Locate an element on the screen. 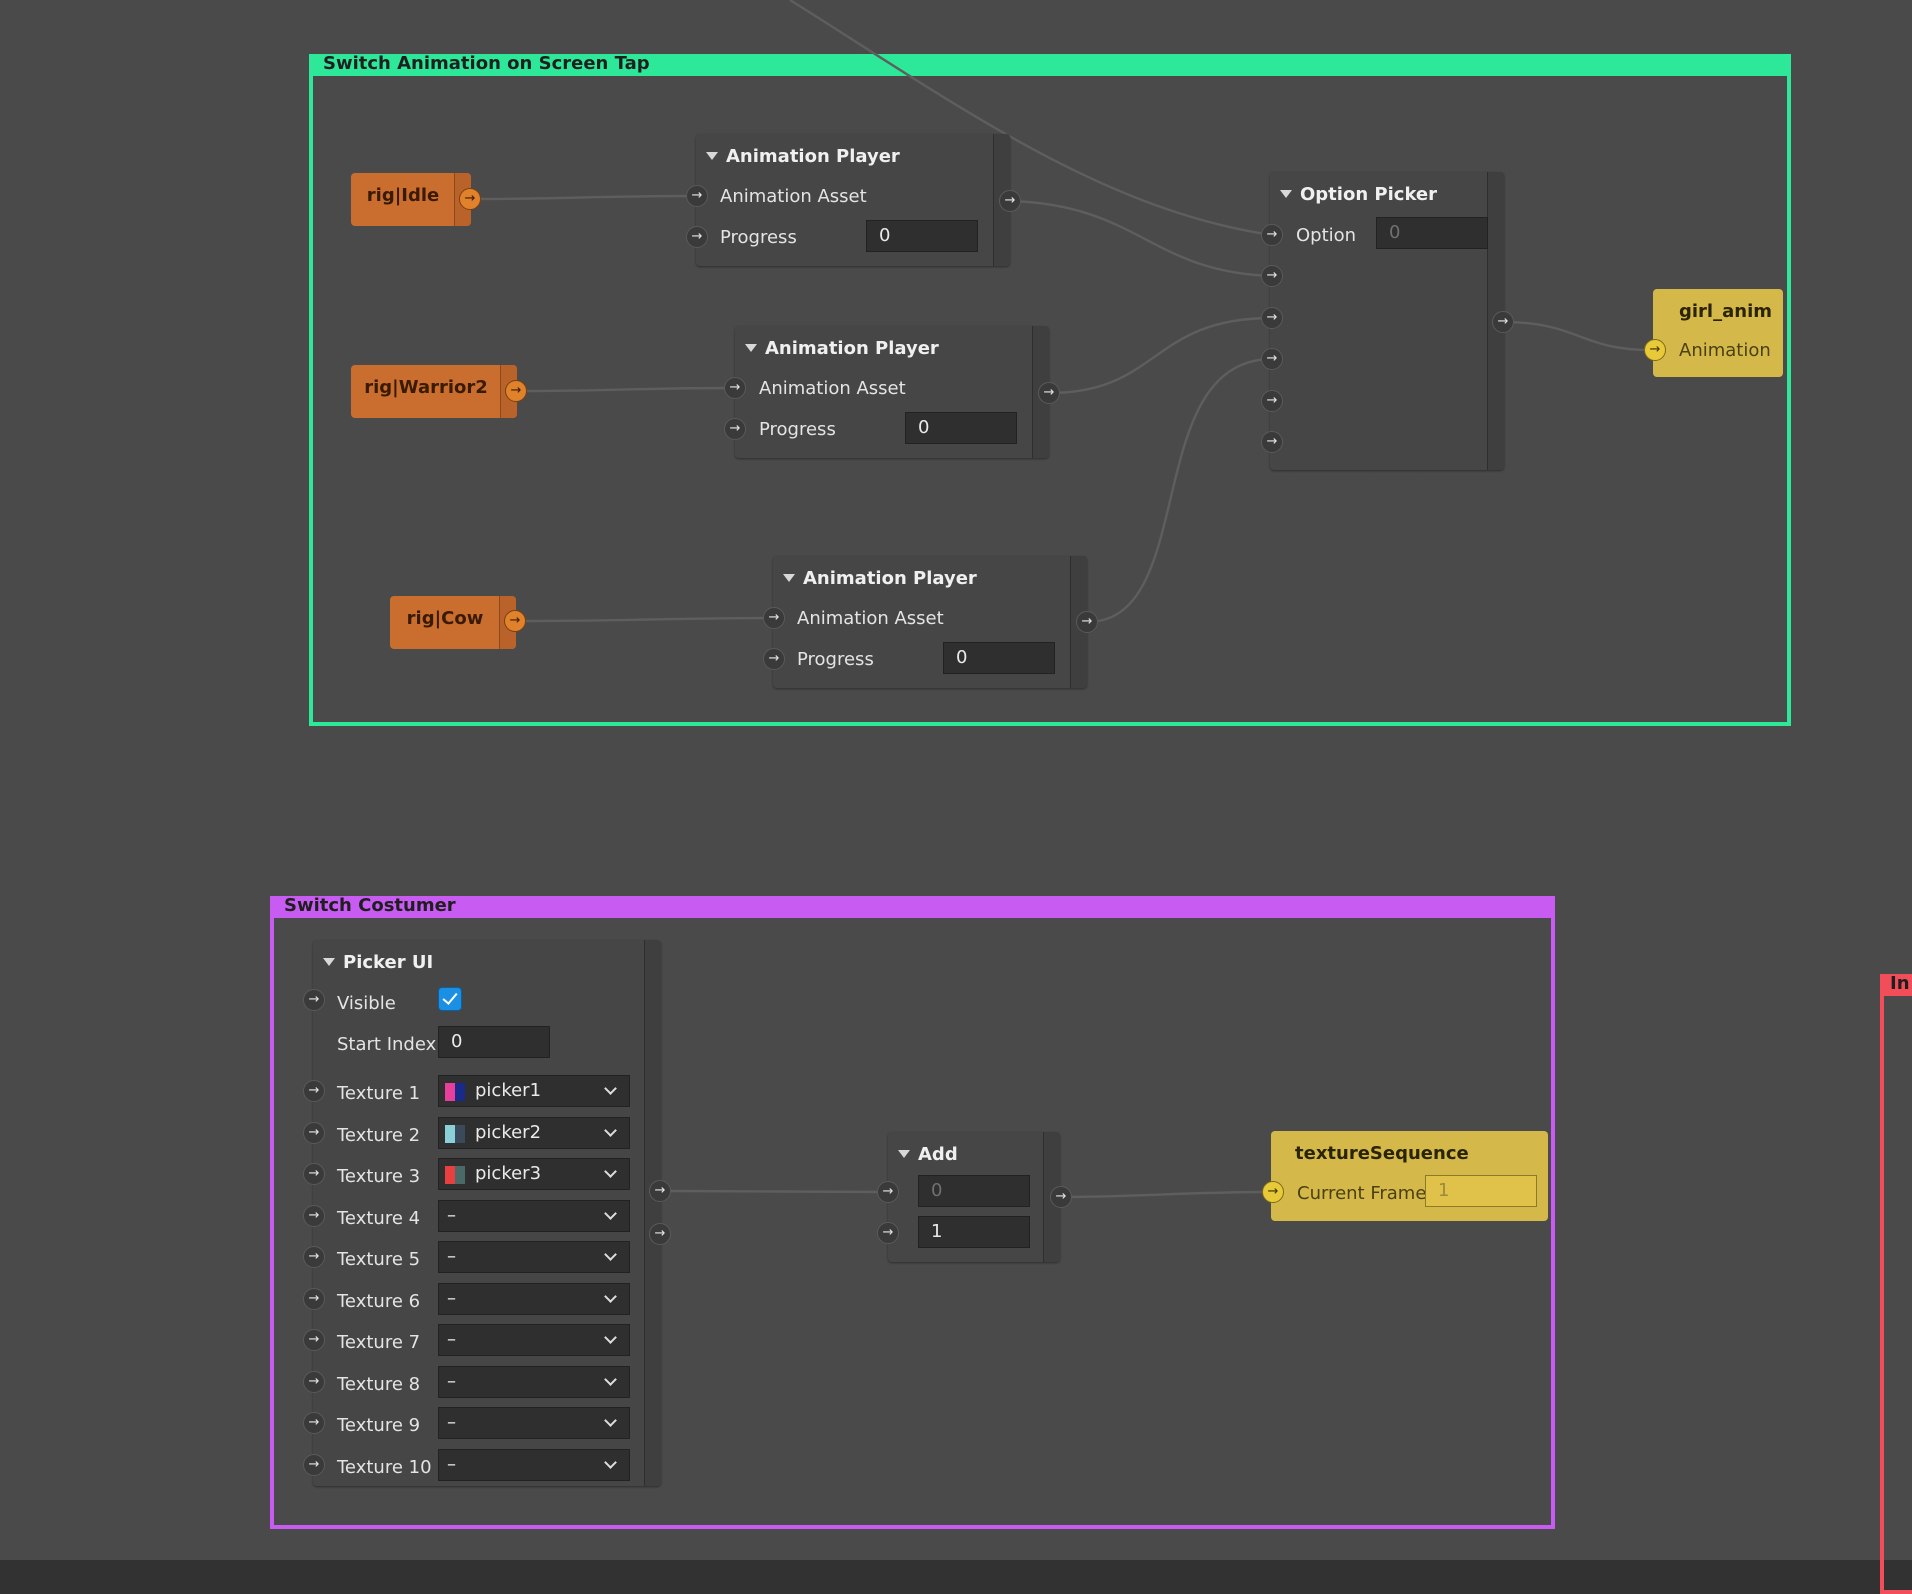 This screenshot has height=1594, width=1912. picker-ui-output-port-1: → is located at coordinates (660, 1191).